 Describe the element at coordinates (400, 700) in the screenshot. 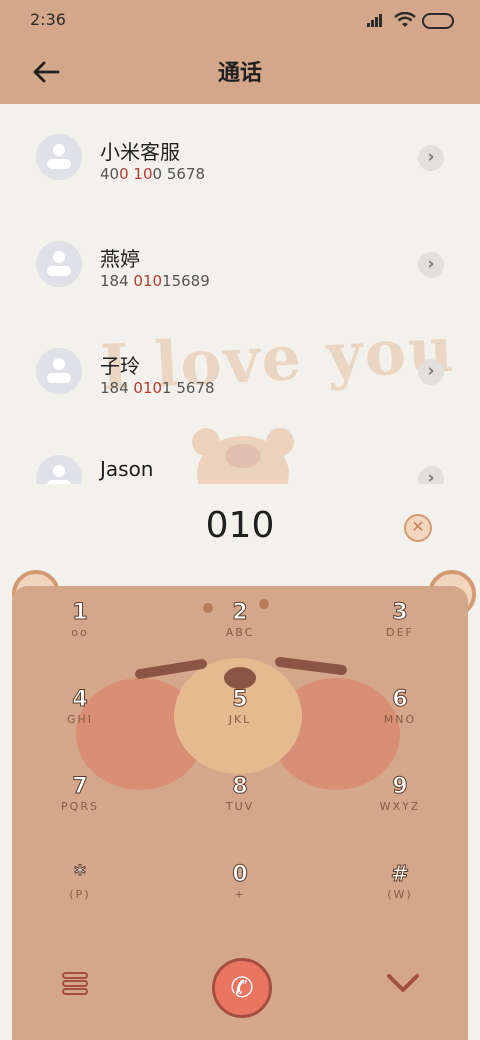

I see `key-digit: 6` at that location.